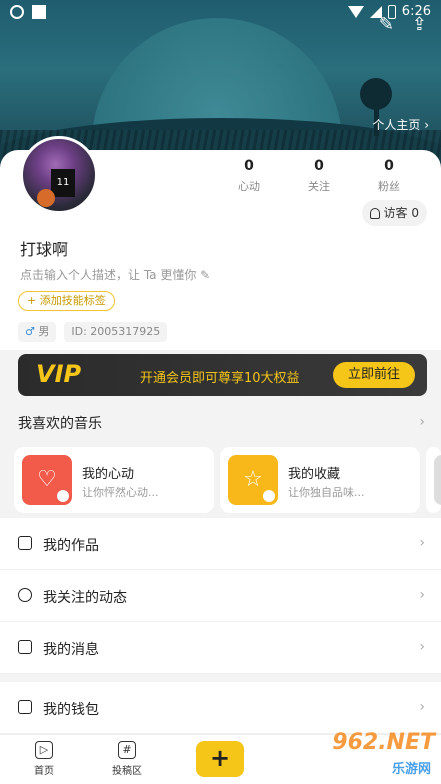 This screenshot has width=441, height=784. I want to click on stat-label: 粉丝, so click(389, 186).